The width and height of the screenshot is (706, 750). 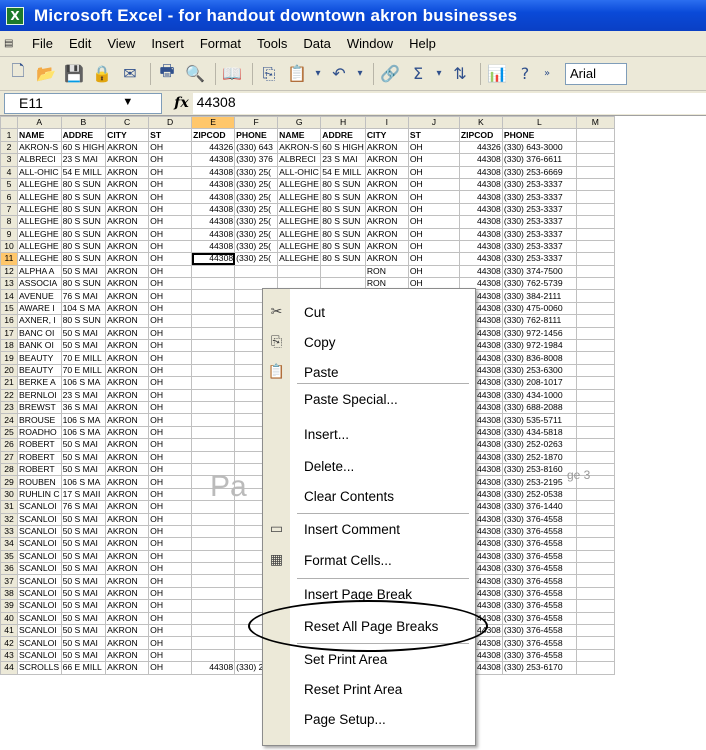 I want to click on column-header-i: I, so click(x=386, y=123).